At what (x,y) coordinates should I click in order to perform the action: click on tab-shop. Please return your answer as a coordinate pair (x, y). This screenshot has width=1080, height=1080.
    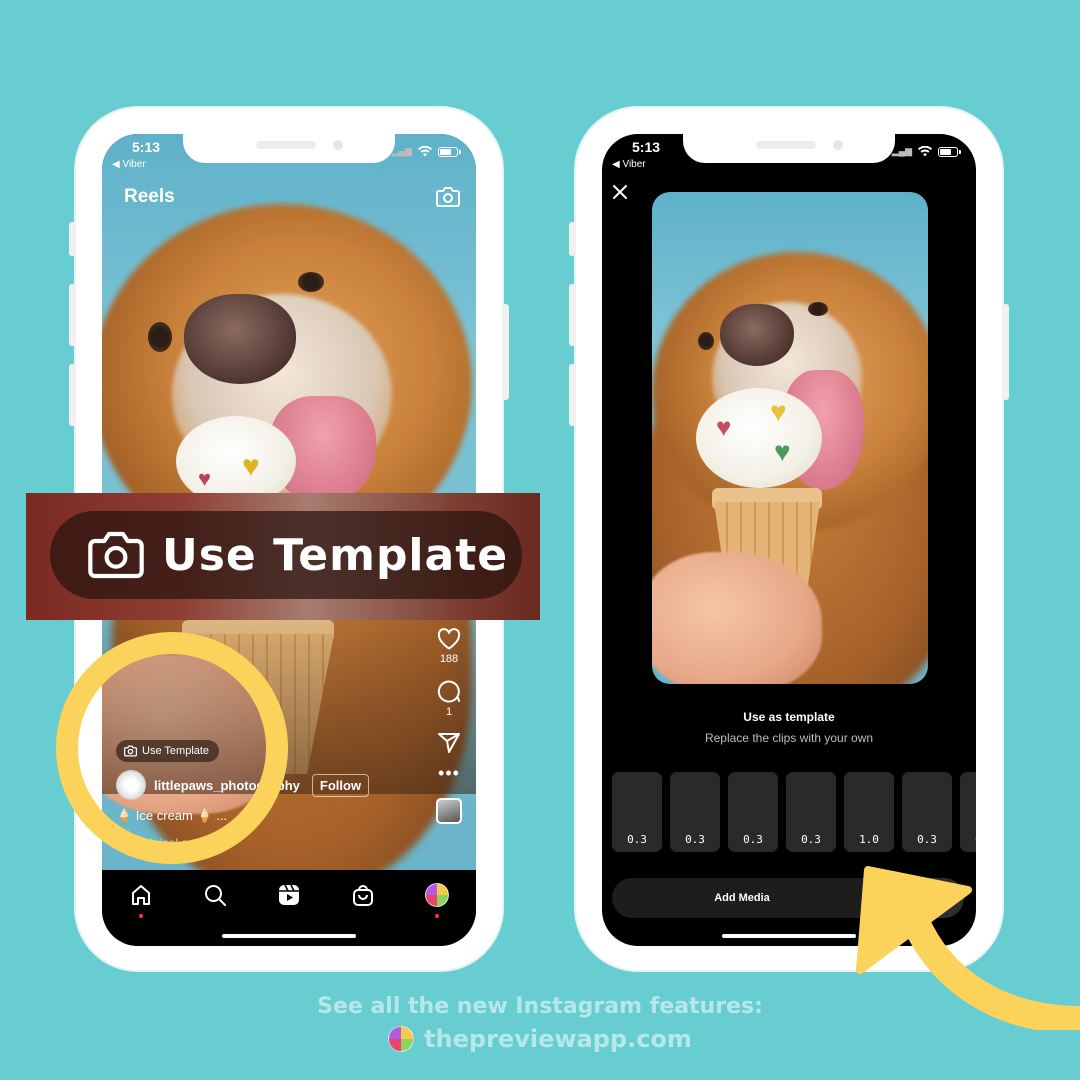
    Looking at the image, I should click on (363, 895).